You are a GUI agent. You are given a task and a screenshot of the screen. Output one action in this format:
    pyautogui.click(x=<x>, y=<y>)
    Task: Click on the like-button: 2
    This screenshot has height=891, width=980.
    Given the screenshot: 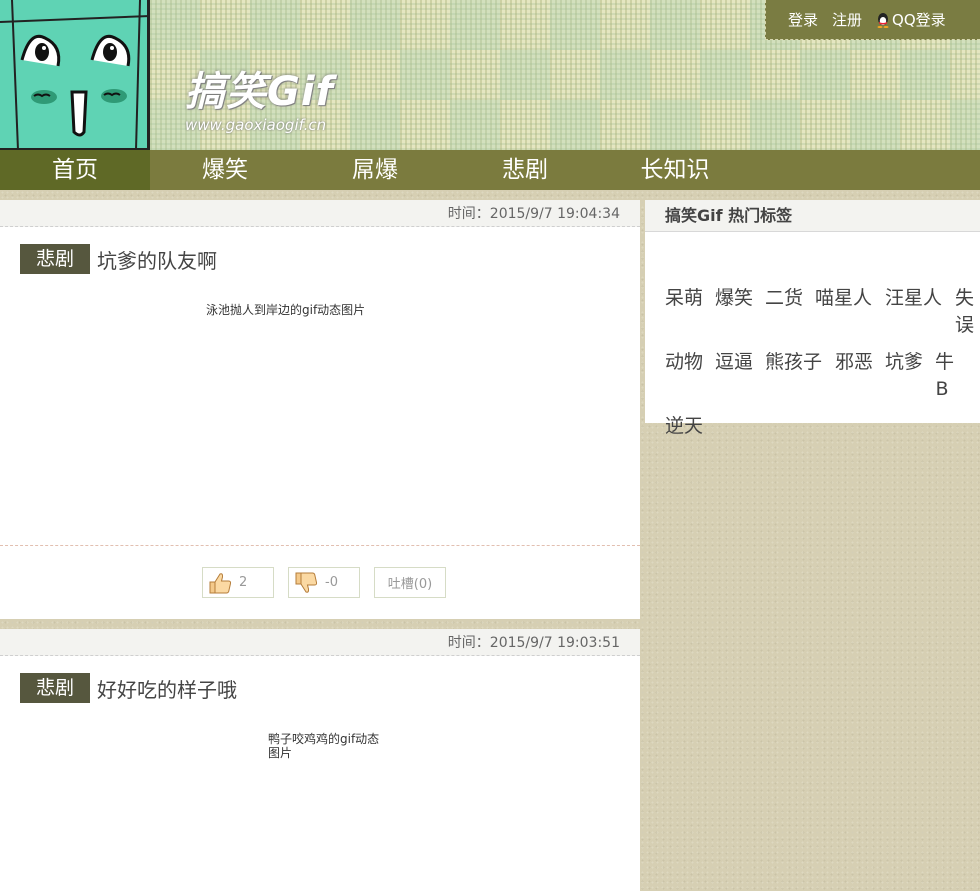 What is the action you would take?
    pyautogui.click(x=238, y=582)
    